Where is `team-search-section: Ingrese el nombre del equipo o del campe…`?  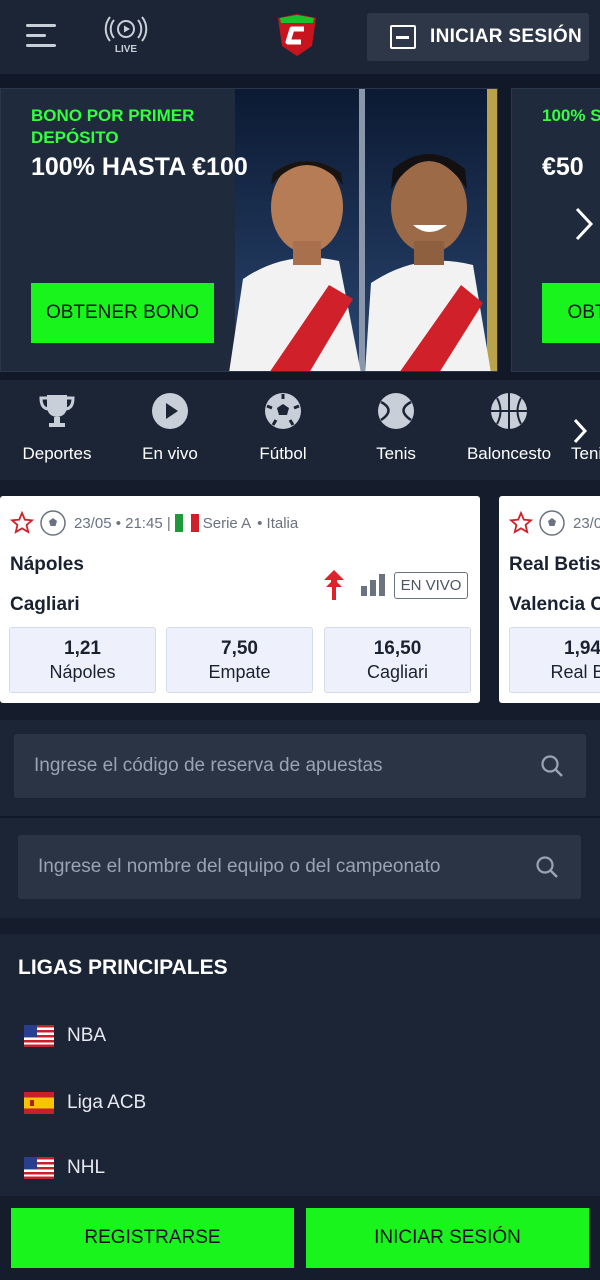 team-search-section: Ingrese el nombre del equipo o del campe… is located at coordinates (300, 867).